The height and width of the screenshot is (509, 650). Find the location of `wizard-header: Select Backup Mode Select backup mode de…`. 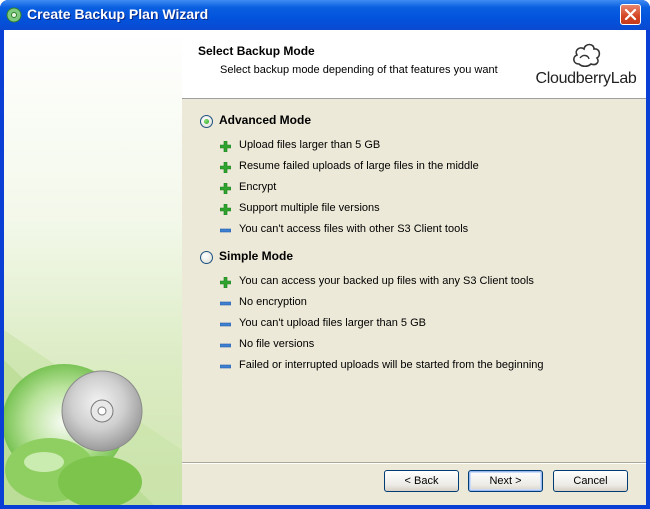

wizard-header: Select Backup Mode Select backup mode de… is located at coordinates (414, 64).